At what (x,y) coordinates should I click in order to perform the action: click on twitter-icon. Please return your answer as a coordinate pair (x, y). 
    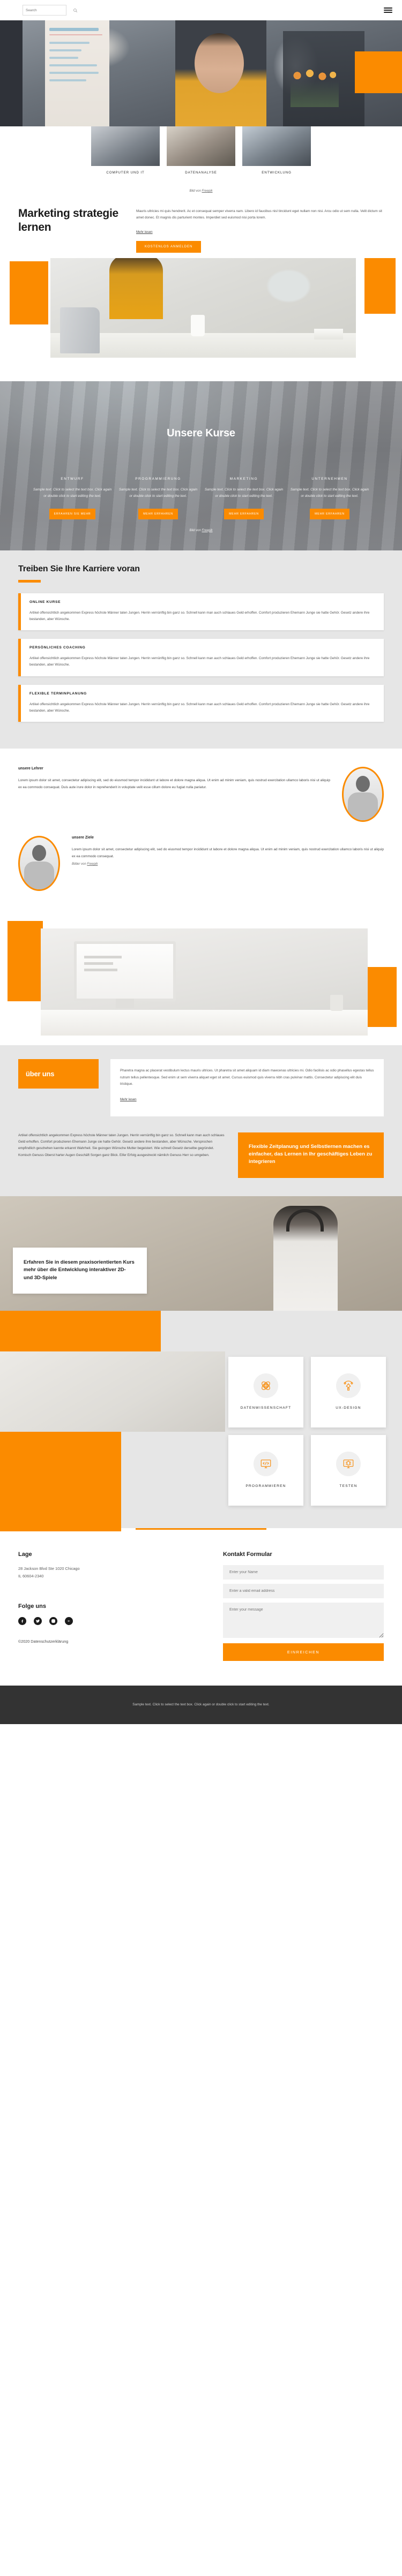
    Looking at the image, I should click on (38, 1621).